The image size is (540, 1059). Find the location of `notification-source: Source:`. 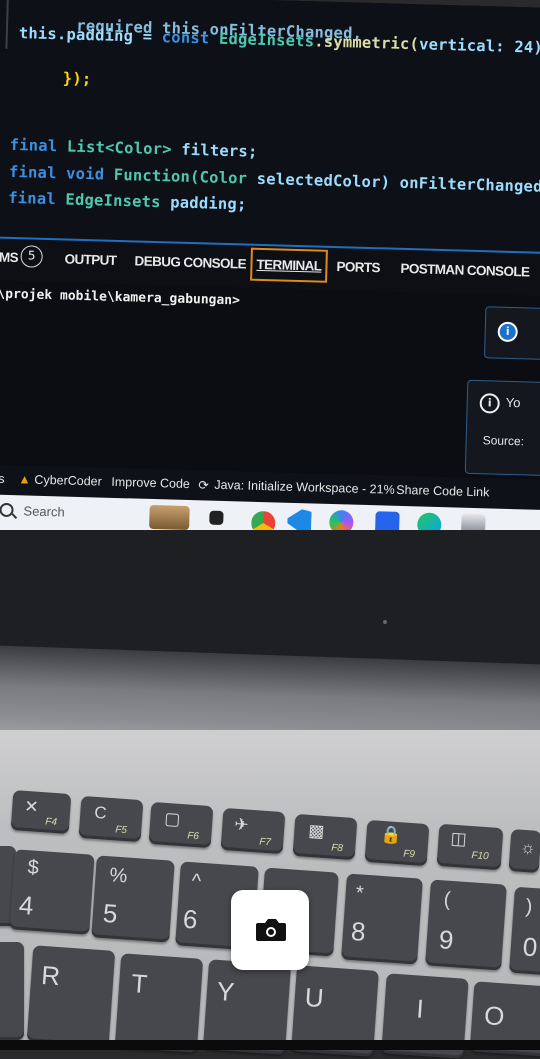

notification-source: Source: is located at coordinates (503, 441).